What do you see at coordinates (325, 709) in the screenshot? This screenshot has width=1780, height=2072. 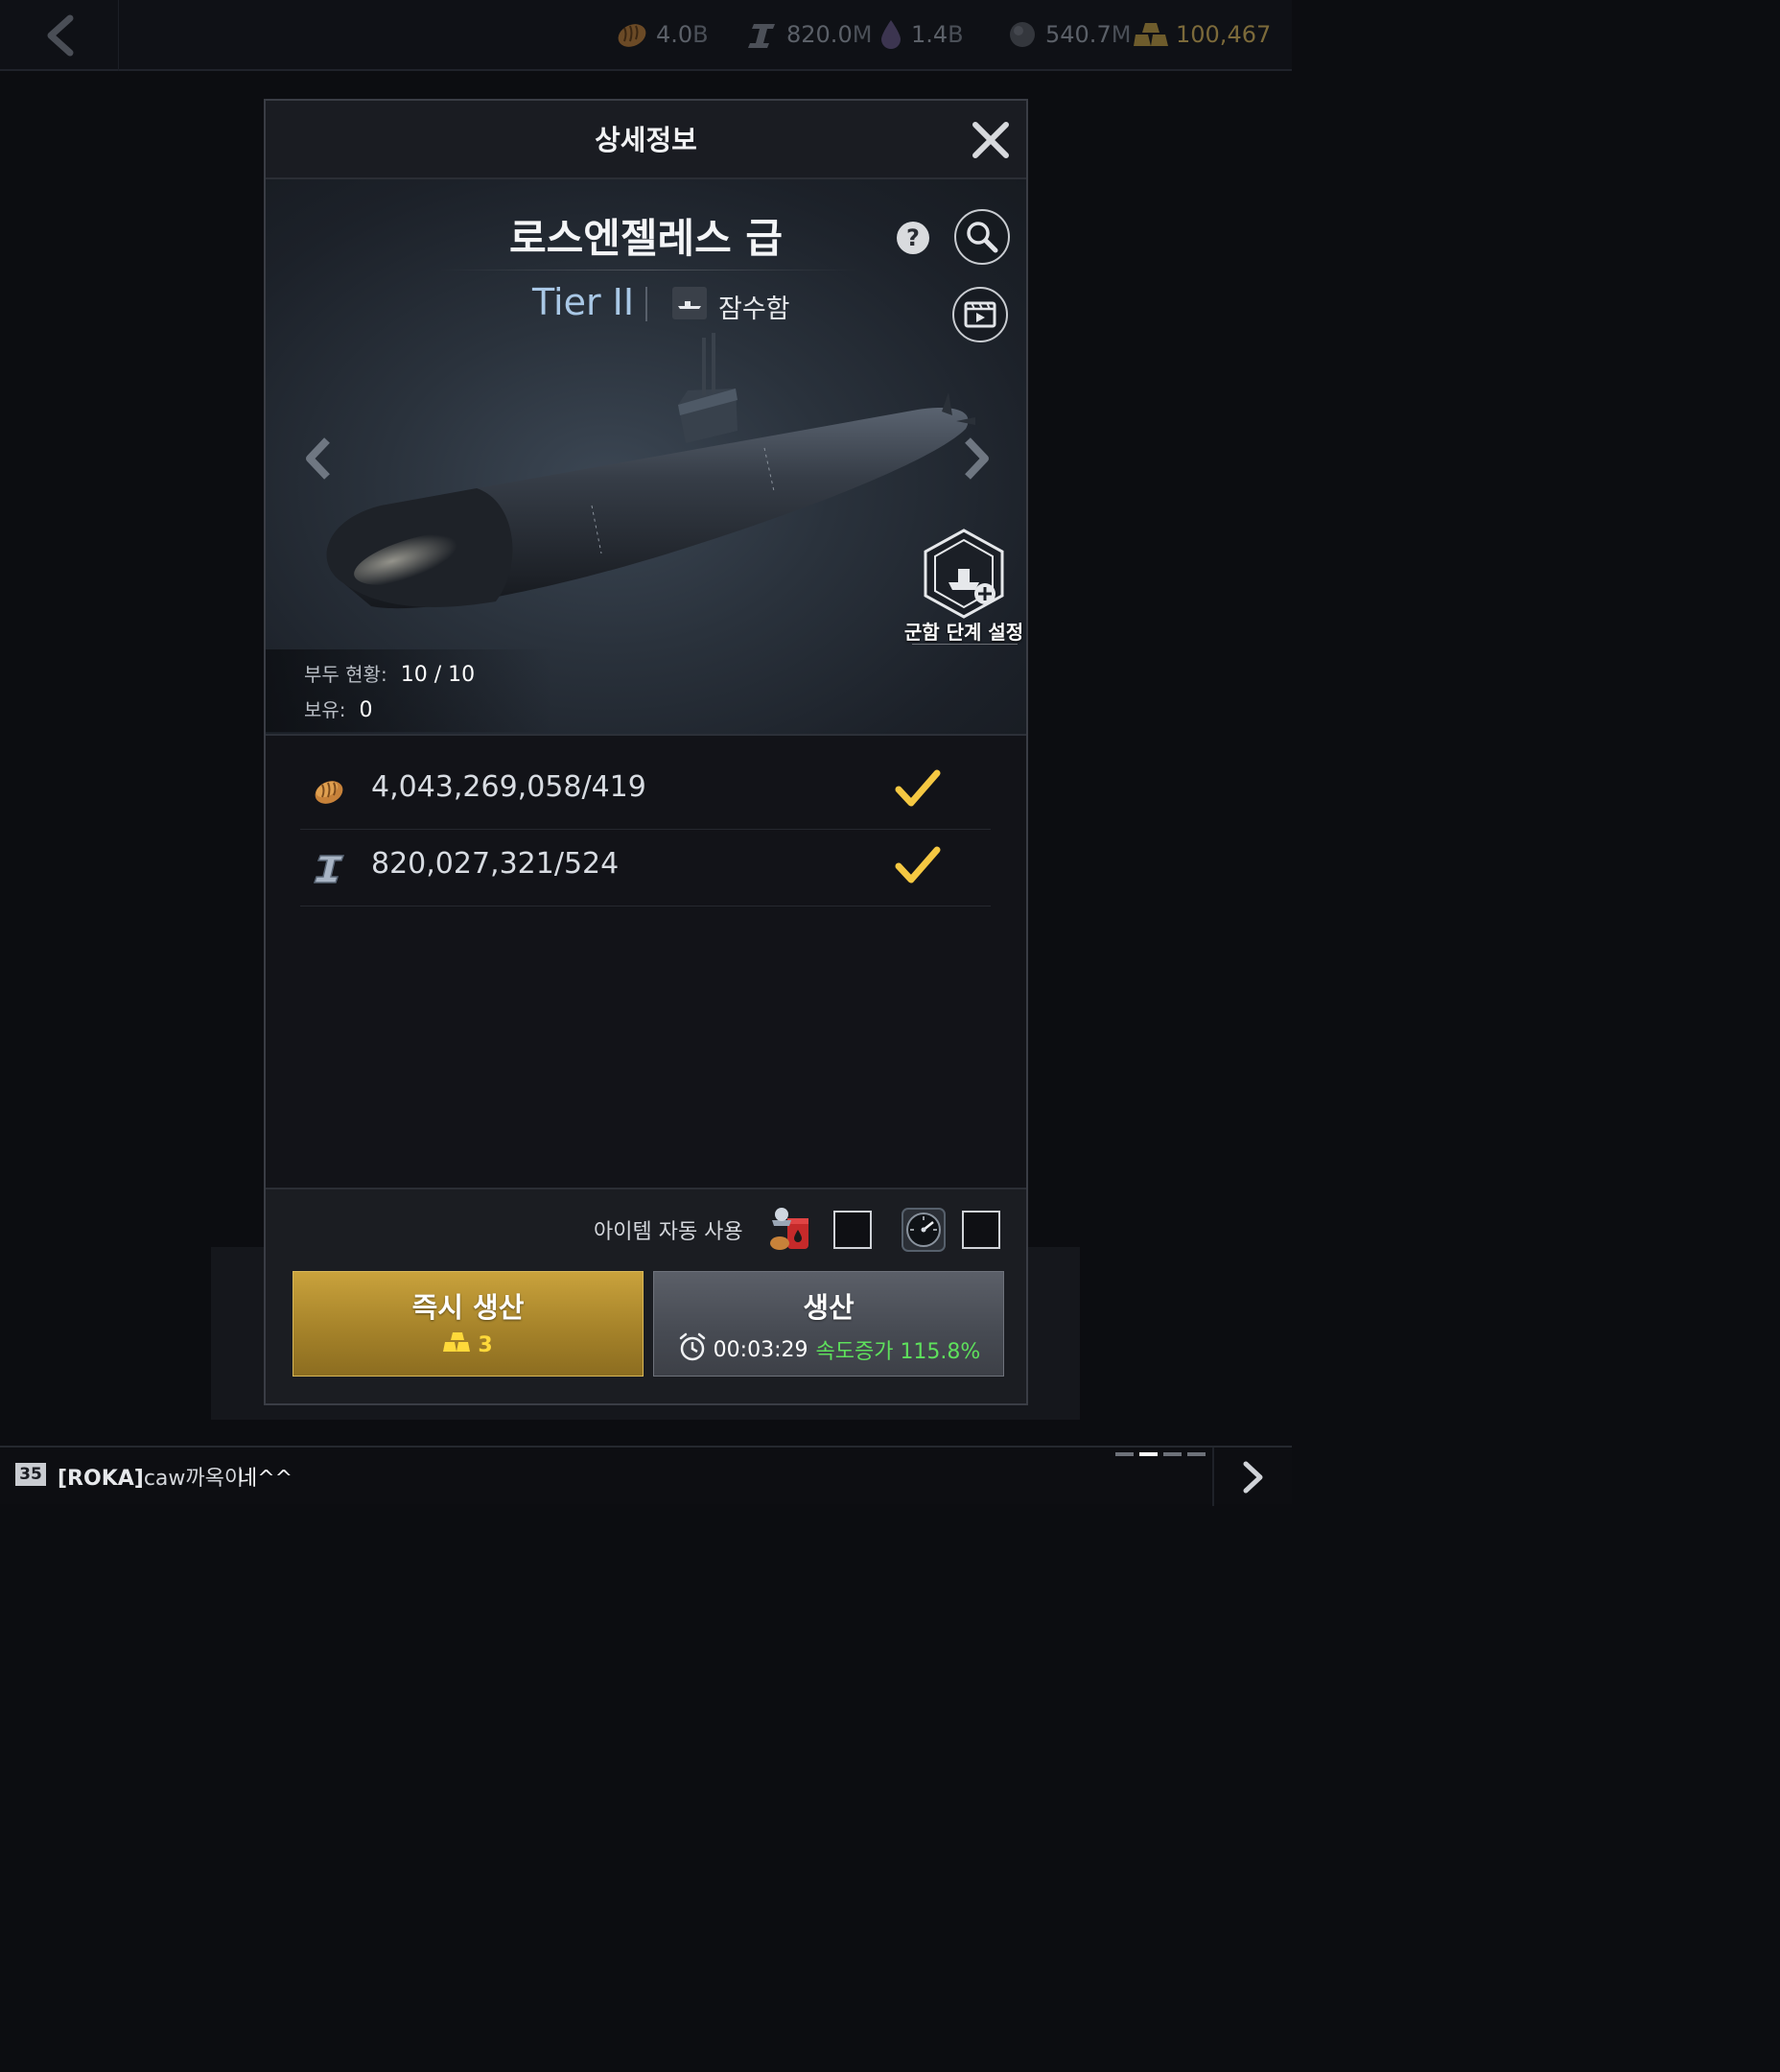 I see `owned-label: 보유:` at bounding box center [325, 709].